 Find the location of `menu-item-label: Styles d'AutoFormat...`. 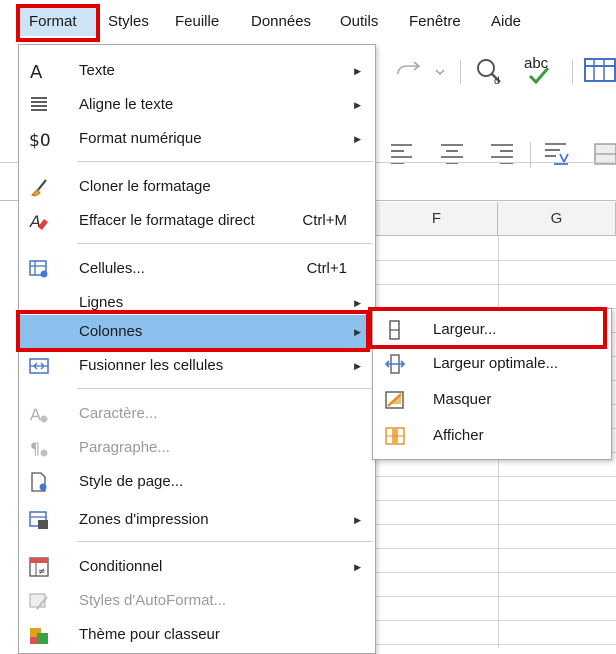

menu-item-label: Styles d'AutoFormat... is located at coordinates (153, 600).